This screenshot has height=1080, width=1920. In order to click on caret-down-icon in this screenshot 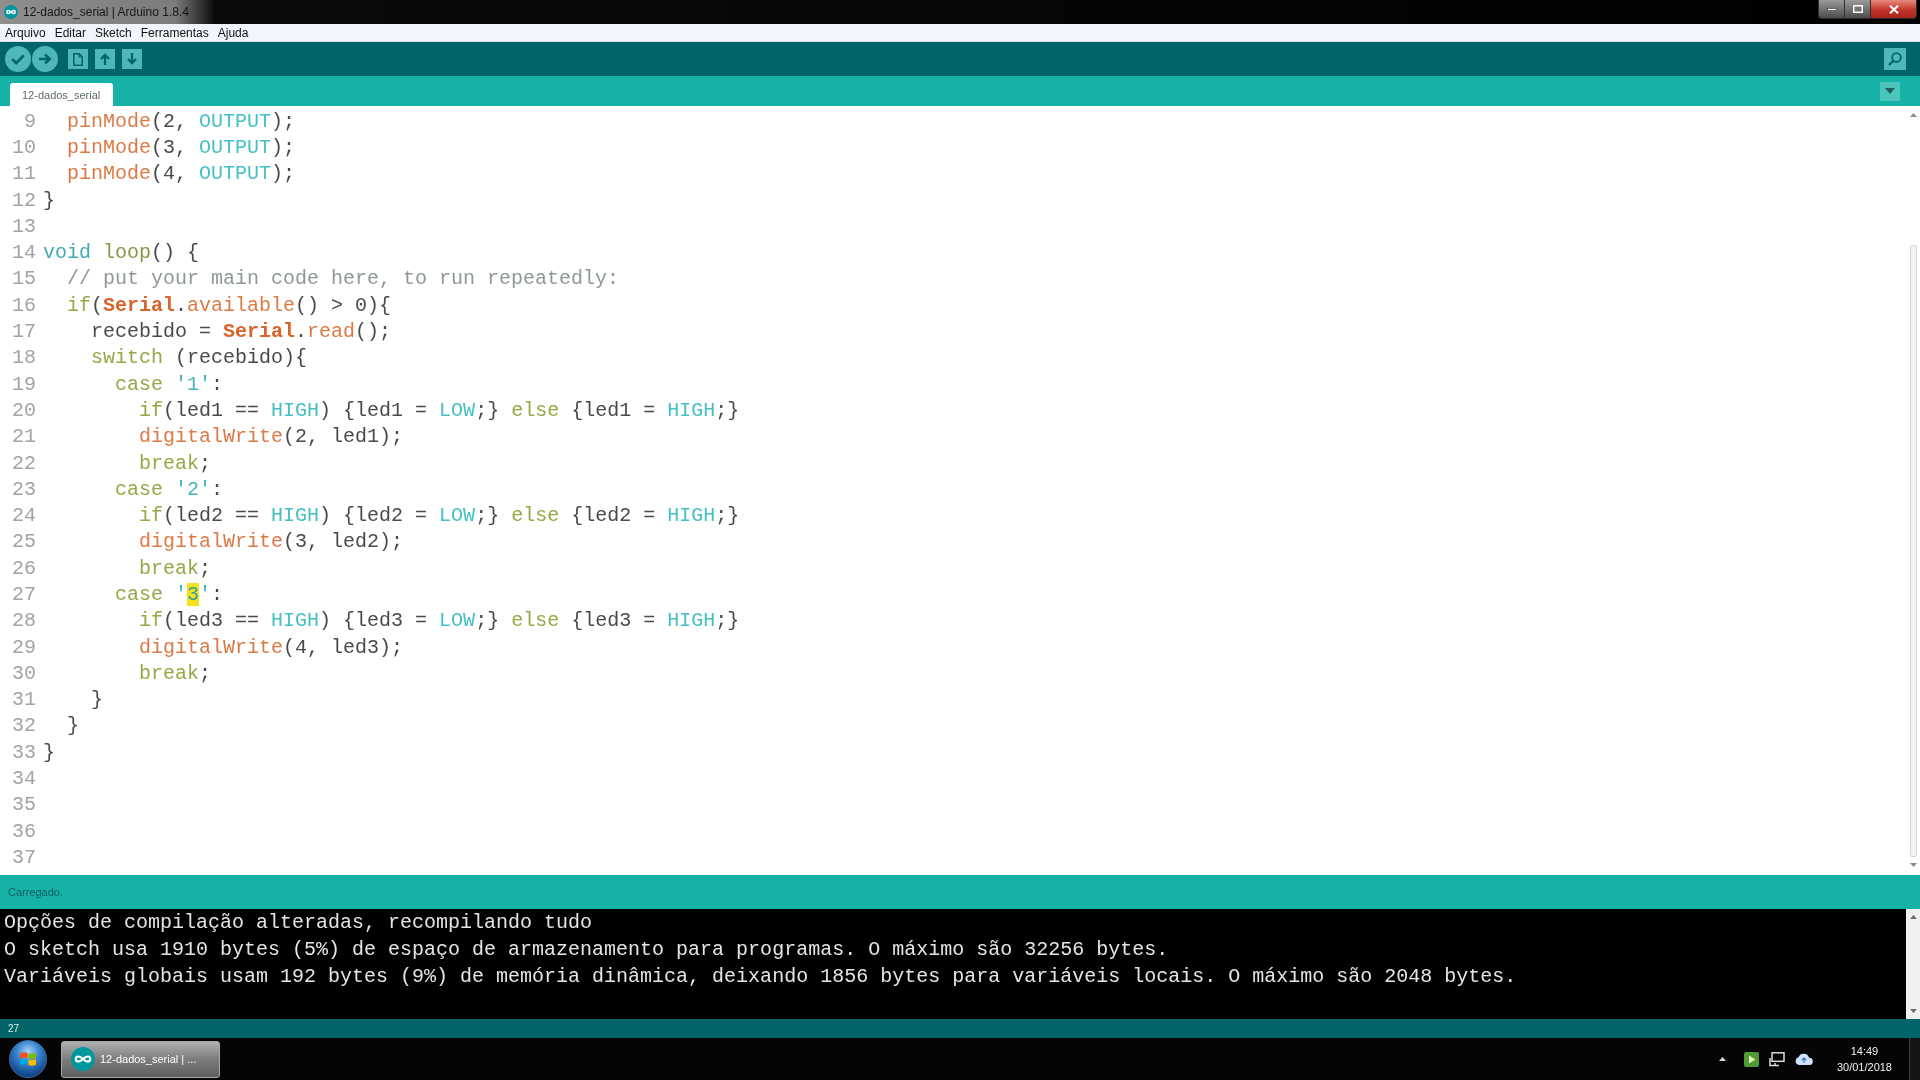, I will do `click(1890, 91)`.